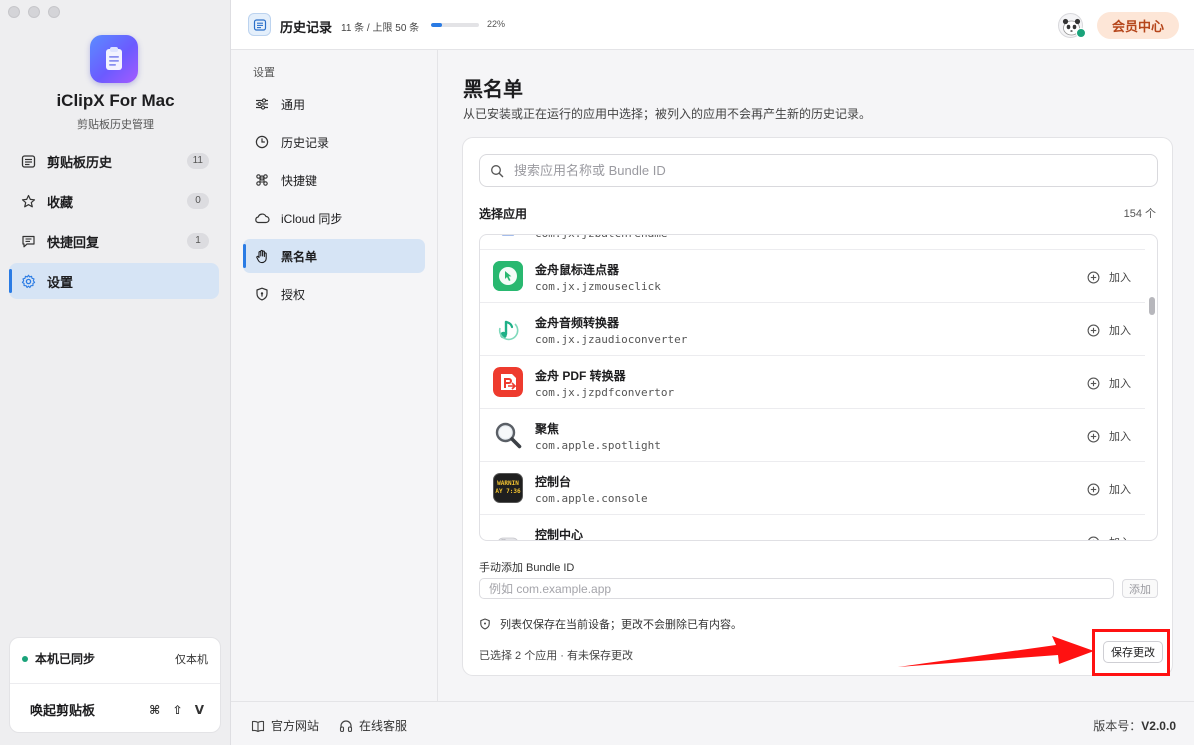 Image resolution: width=1194 pixels, height=745 pixels. Describe the element at coordinates (601, 237) in the screenshot. I see `app-bundle-id: com.jx.jzbatchrename` at that location.